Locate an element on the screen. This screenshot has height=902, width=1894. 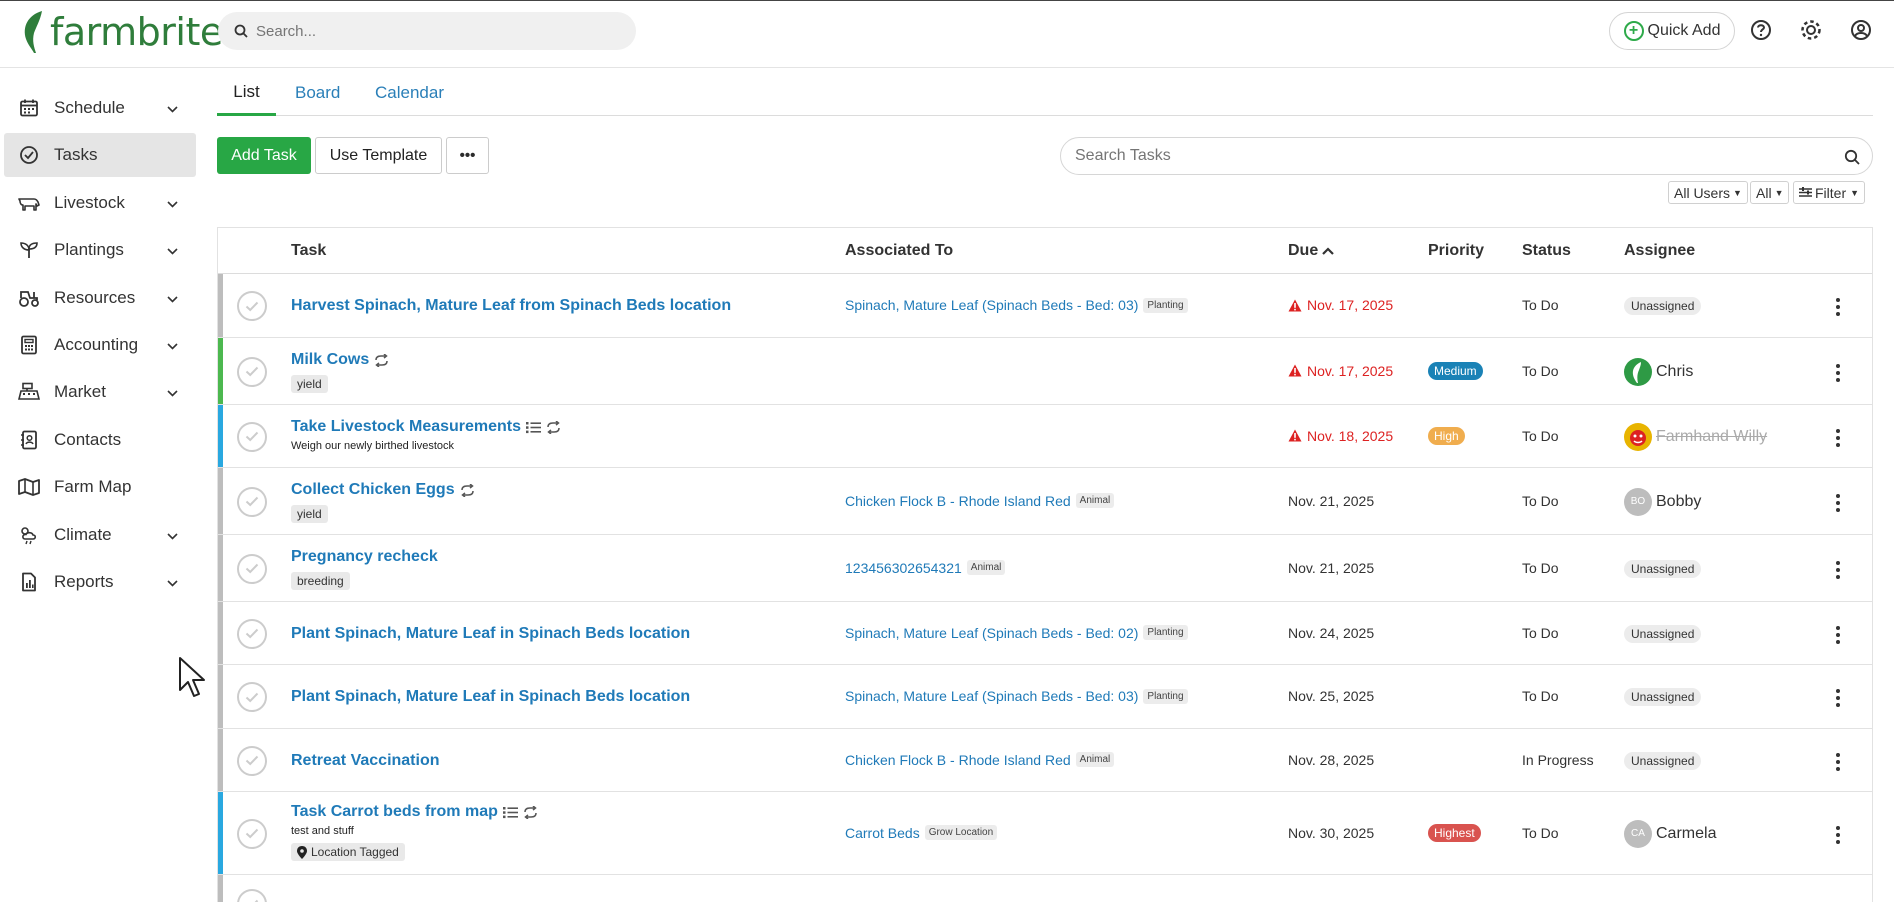
task-title-link: Collect Chicken Eggs is located at coordinates (383, 490).